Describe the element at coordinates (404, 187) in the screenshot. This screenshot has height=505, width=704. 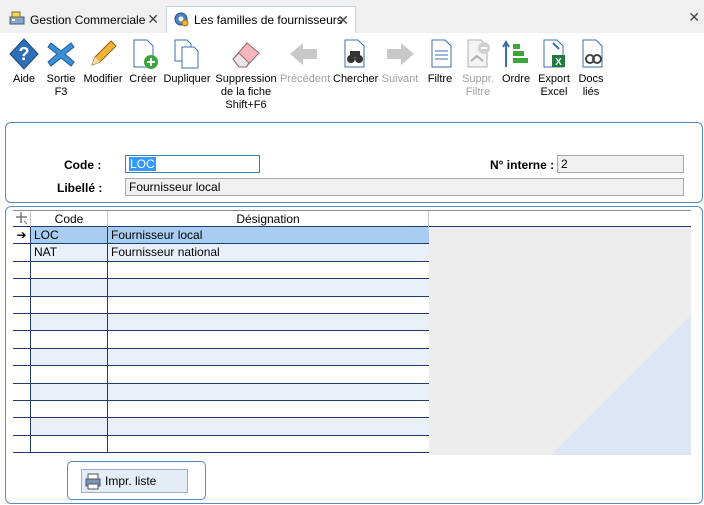
I see `libelle-input: Fournisseur local` at that location.